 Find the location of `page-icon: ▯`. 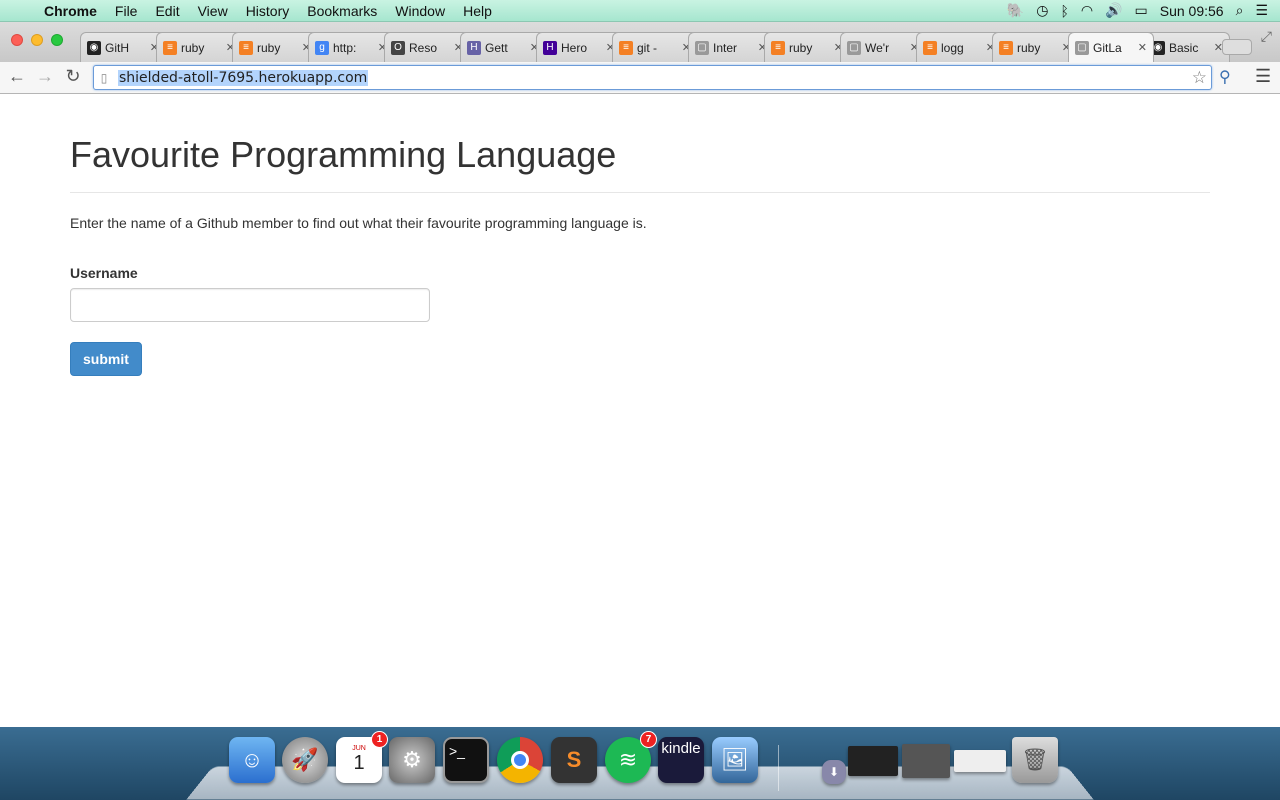

page-icon: ▯ is located at coordinates (104, 77).